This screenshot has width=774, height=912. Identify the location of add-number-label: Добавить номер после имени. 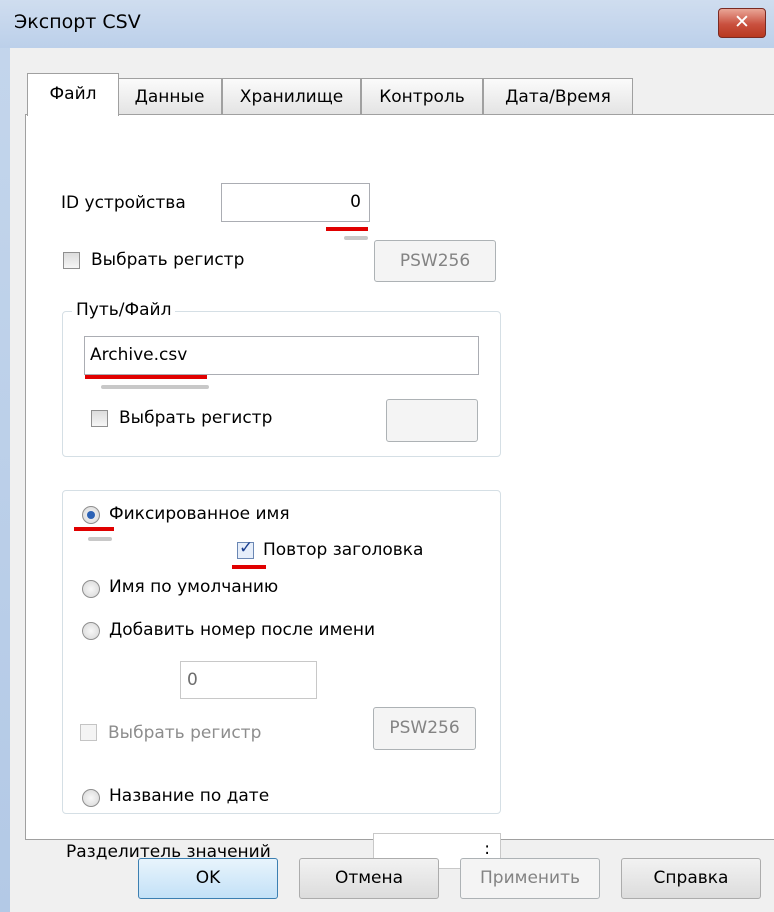
(242, 630).